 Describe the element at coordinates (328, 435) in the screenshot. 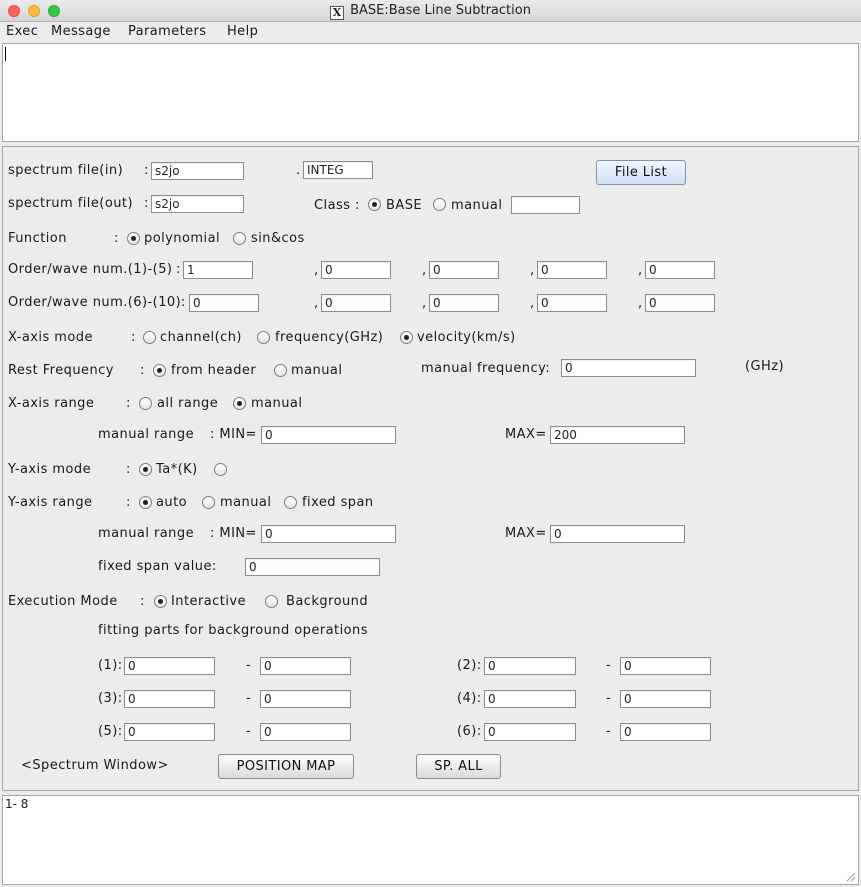

I see `xrange-min-input` at that location.